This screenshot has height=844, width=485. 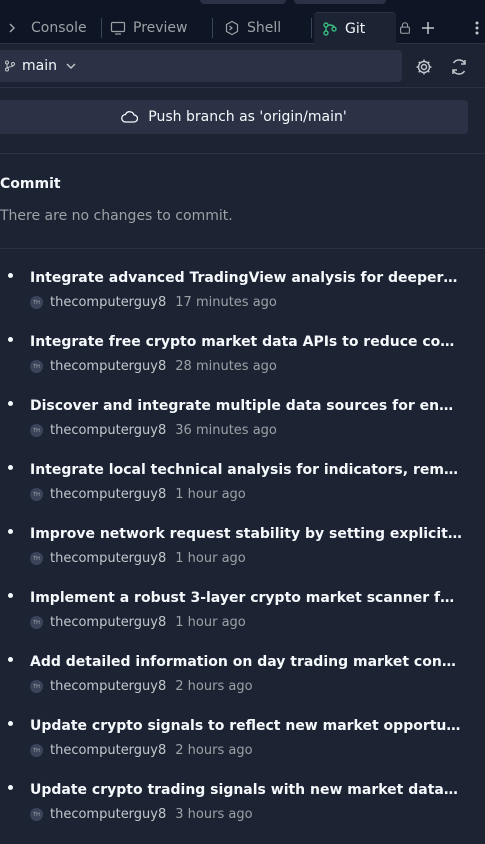 I want to click on tab-preview: Preview, so click(x=157, y=28).